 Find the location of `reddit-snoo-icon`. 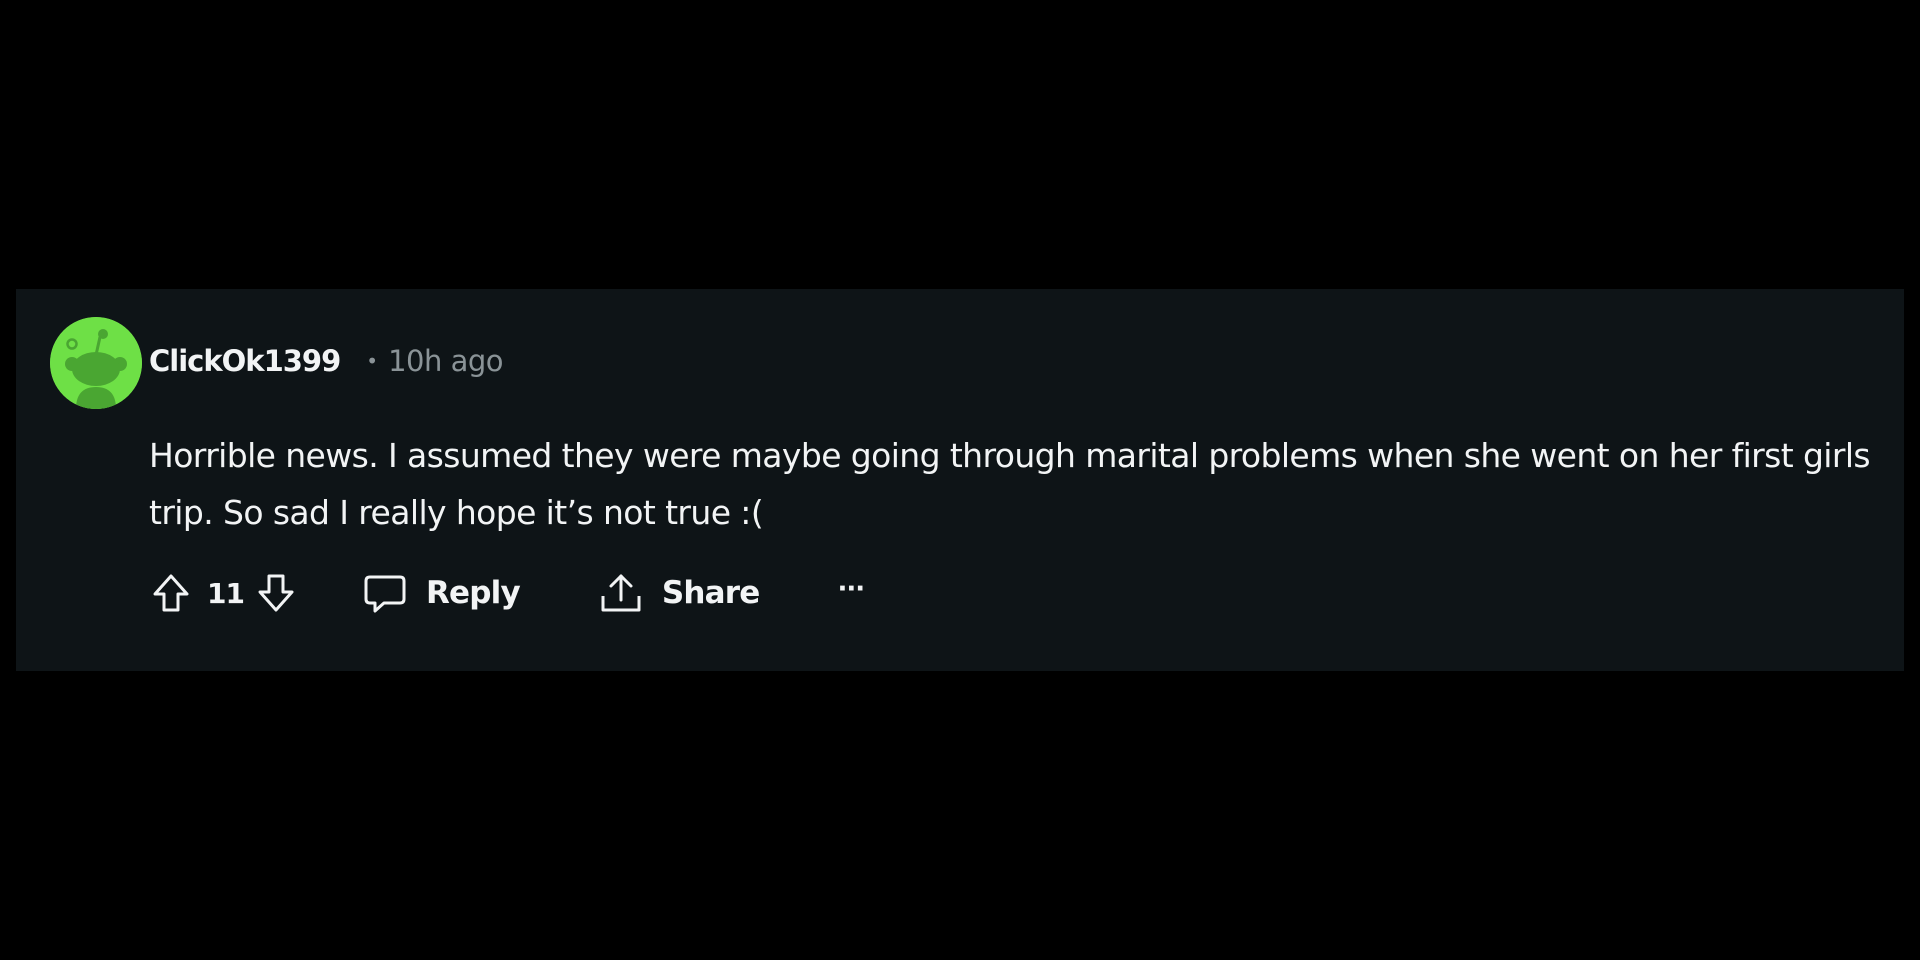

reddit-snoo-icon is located at coordinates (96, 363).